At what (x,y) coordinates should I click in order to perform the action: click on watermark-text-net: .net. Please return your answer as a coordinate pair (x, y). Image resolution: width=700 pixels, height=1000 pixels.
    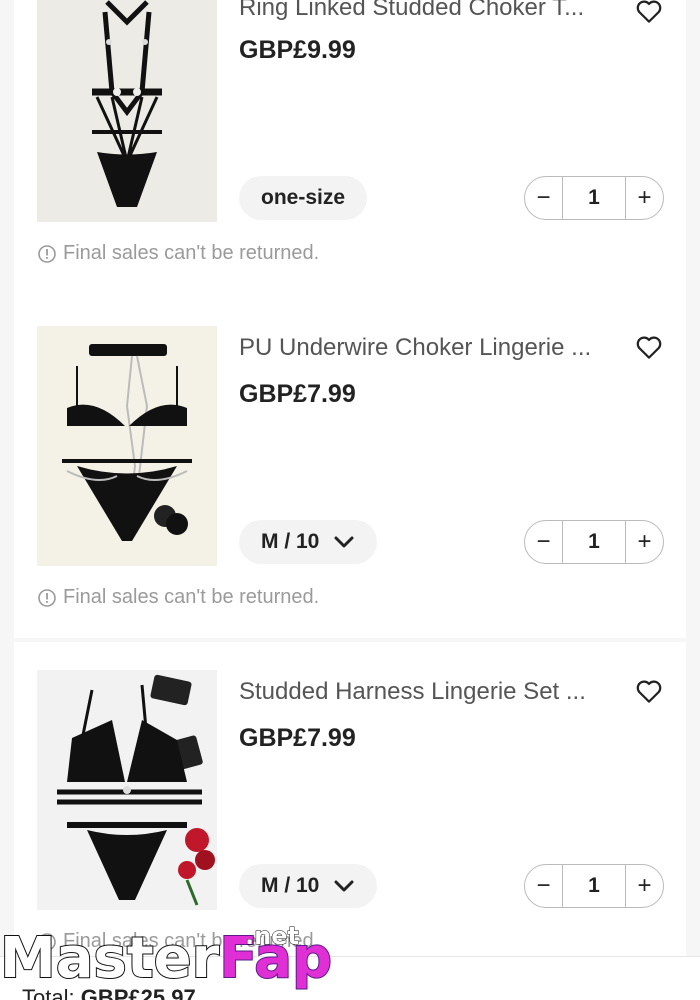
    Looking at the image, I should click on (272, 936).